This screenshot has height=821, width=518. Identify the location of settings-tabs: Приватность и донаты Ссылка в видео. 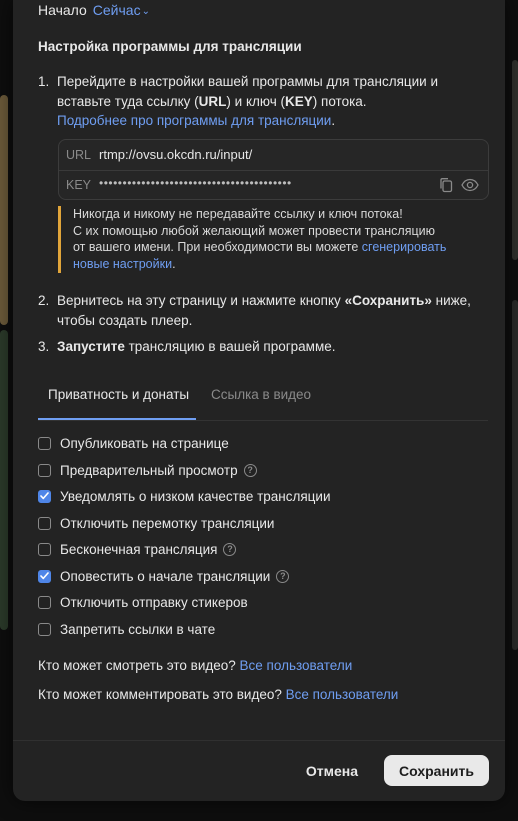
(263, 400).